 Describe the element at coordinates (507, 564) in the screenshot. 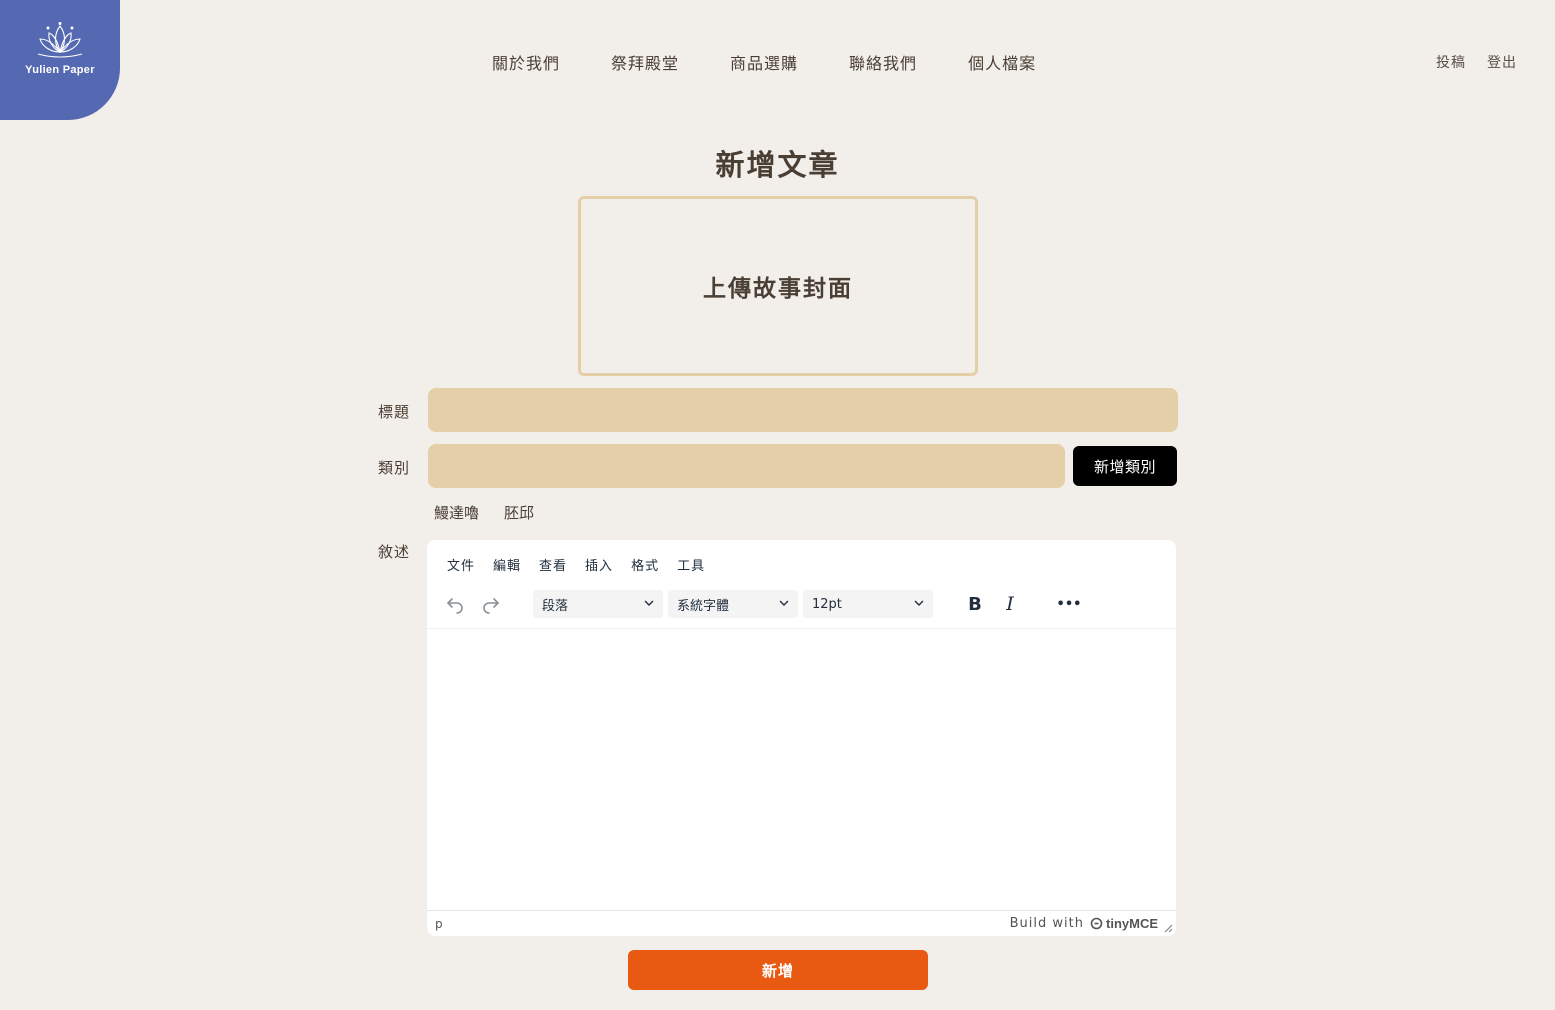

I see `menu-edit: 編輯` at that location.